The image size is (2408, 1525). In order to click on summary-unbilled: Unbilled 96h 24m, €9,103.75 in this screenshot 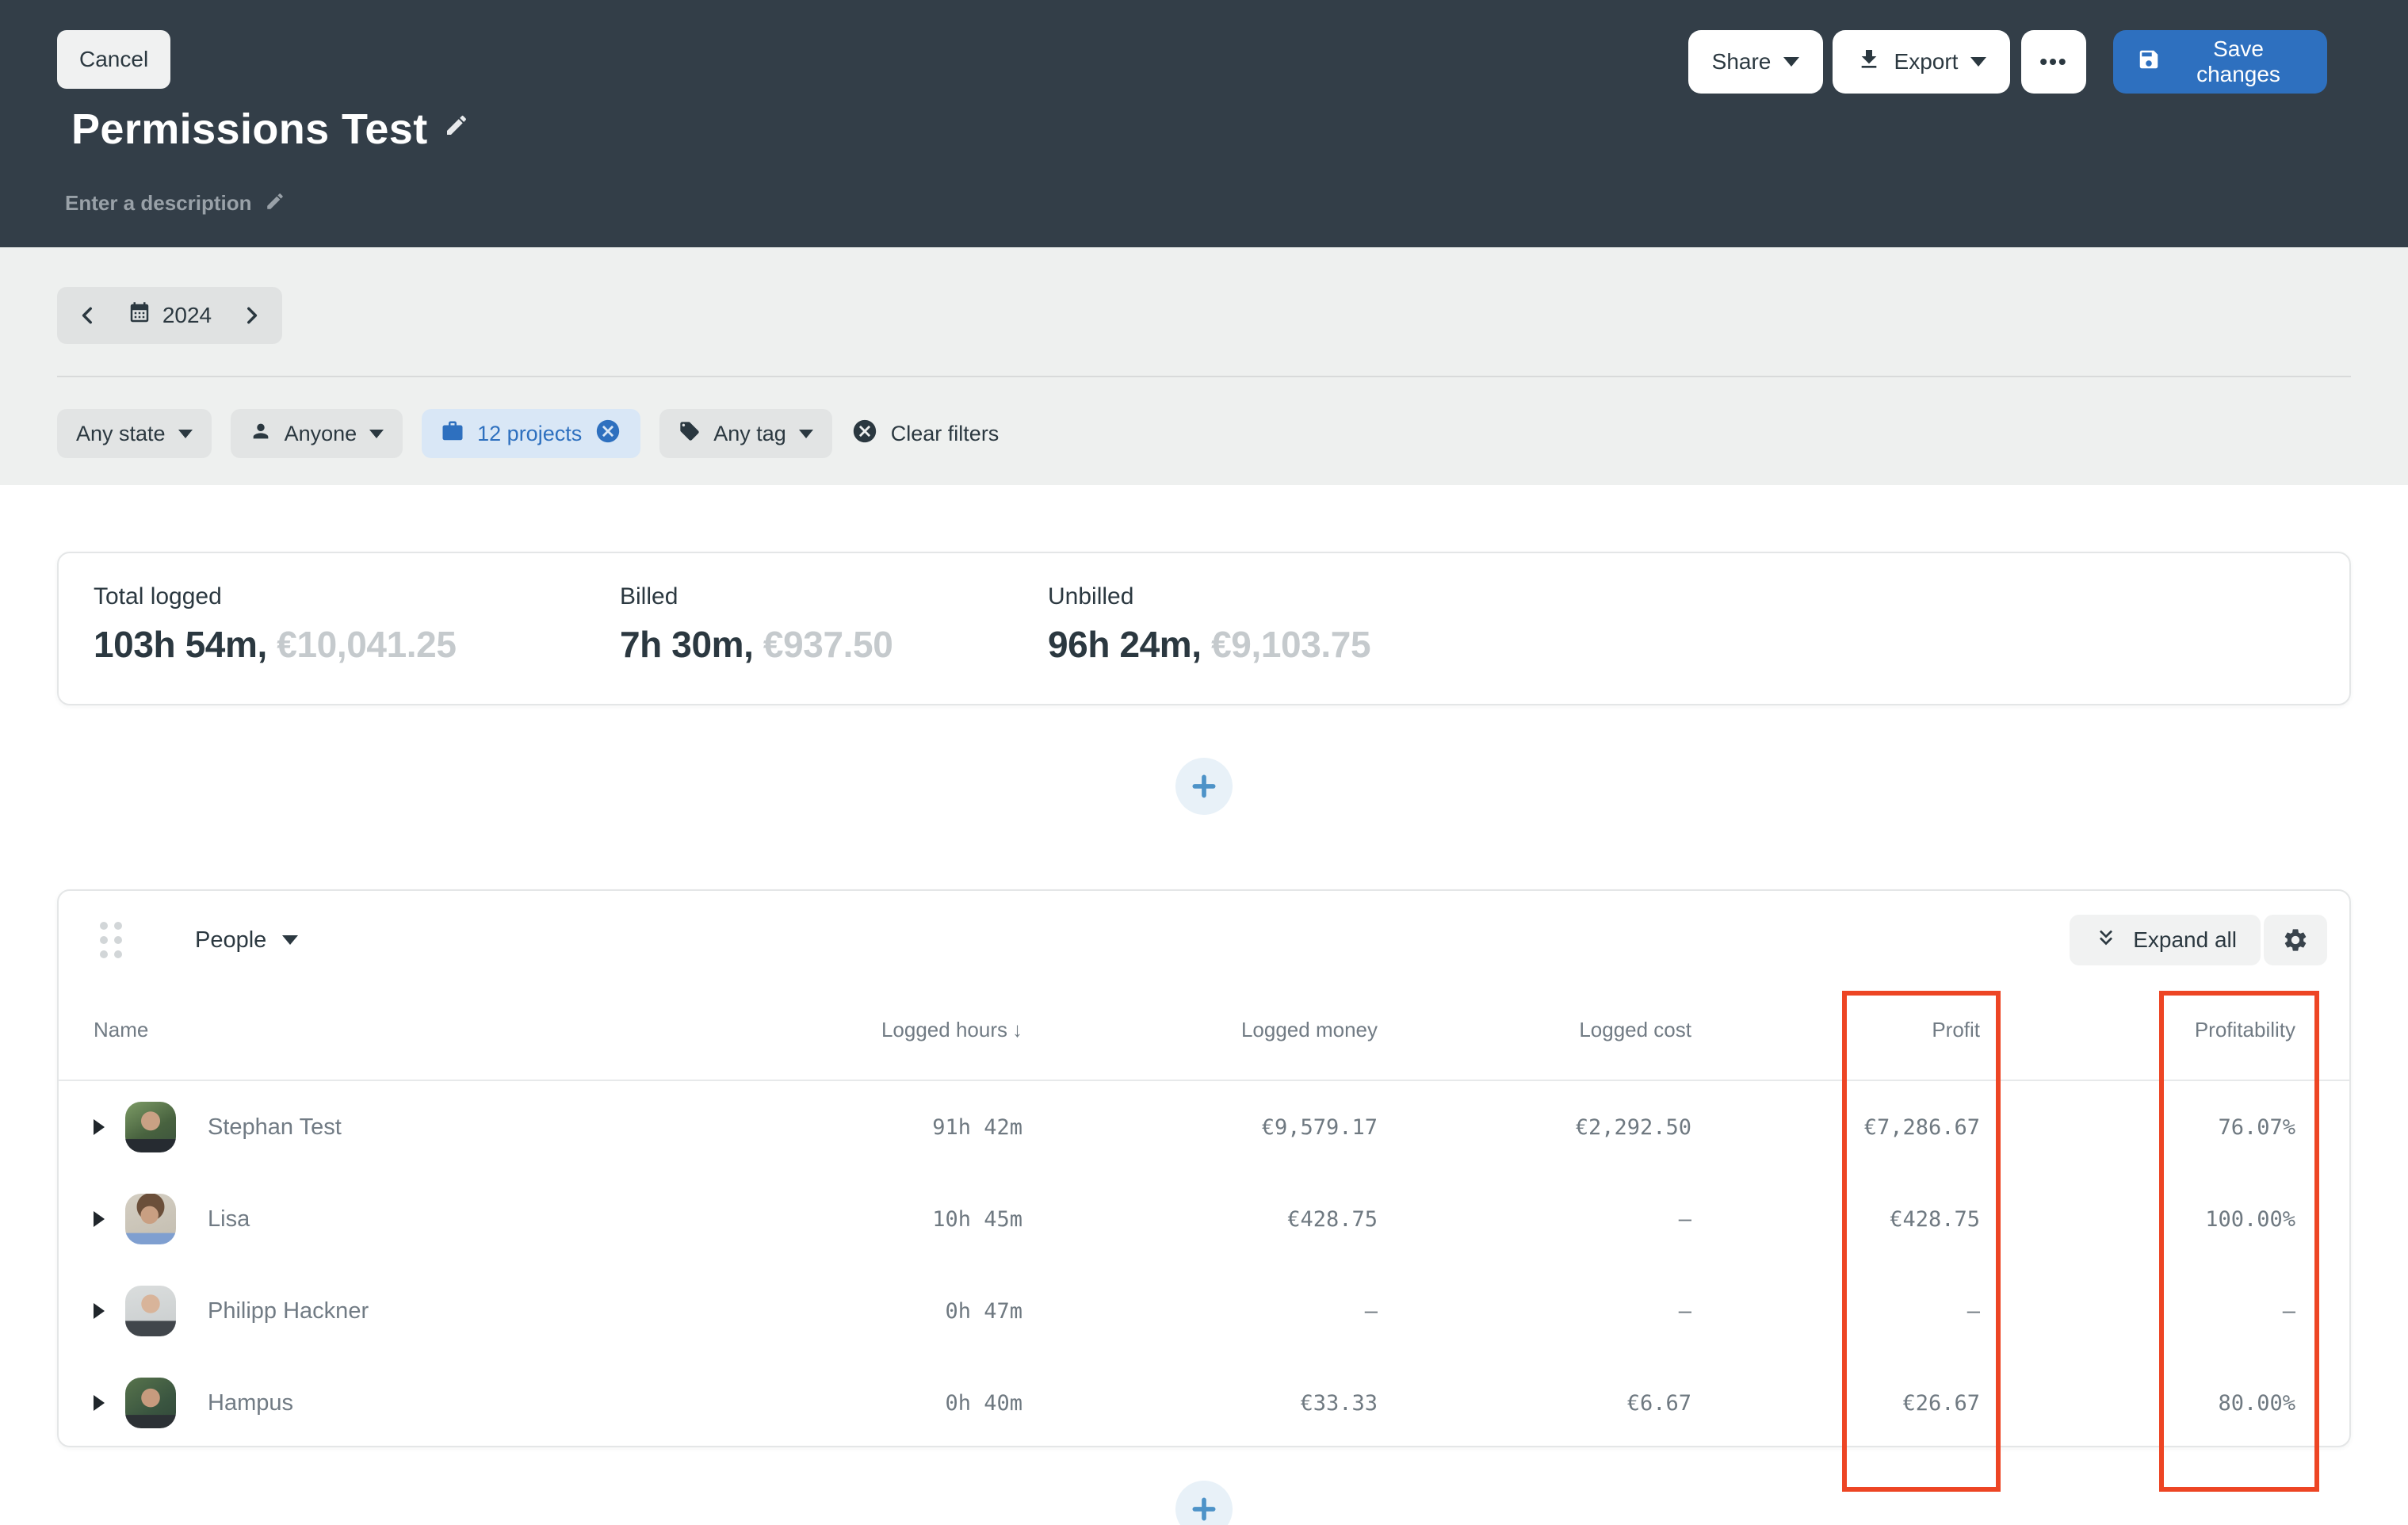, I will do `click(1209, 624)`.